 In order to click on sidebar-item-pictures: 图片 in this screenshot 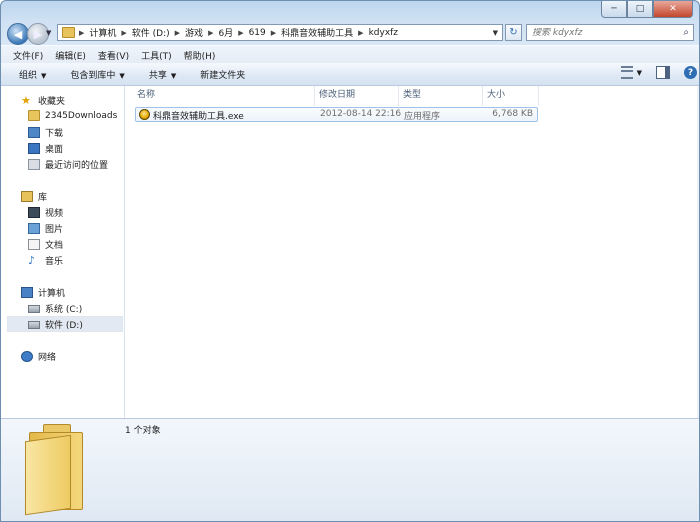, I will do `click(45, 228)`.